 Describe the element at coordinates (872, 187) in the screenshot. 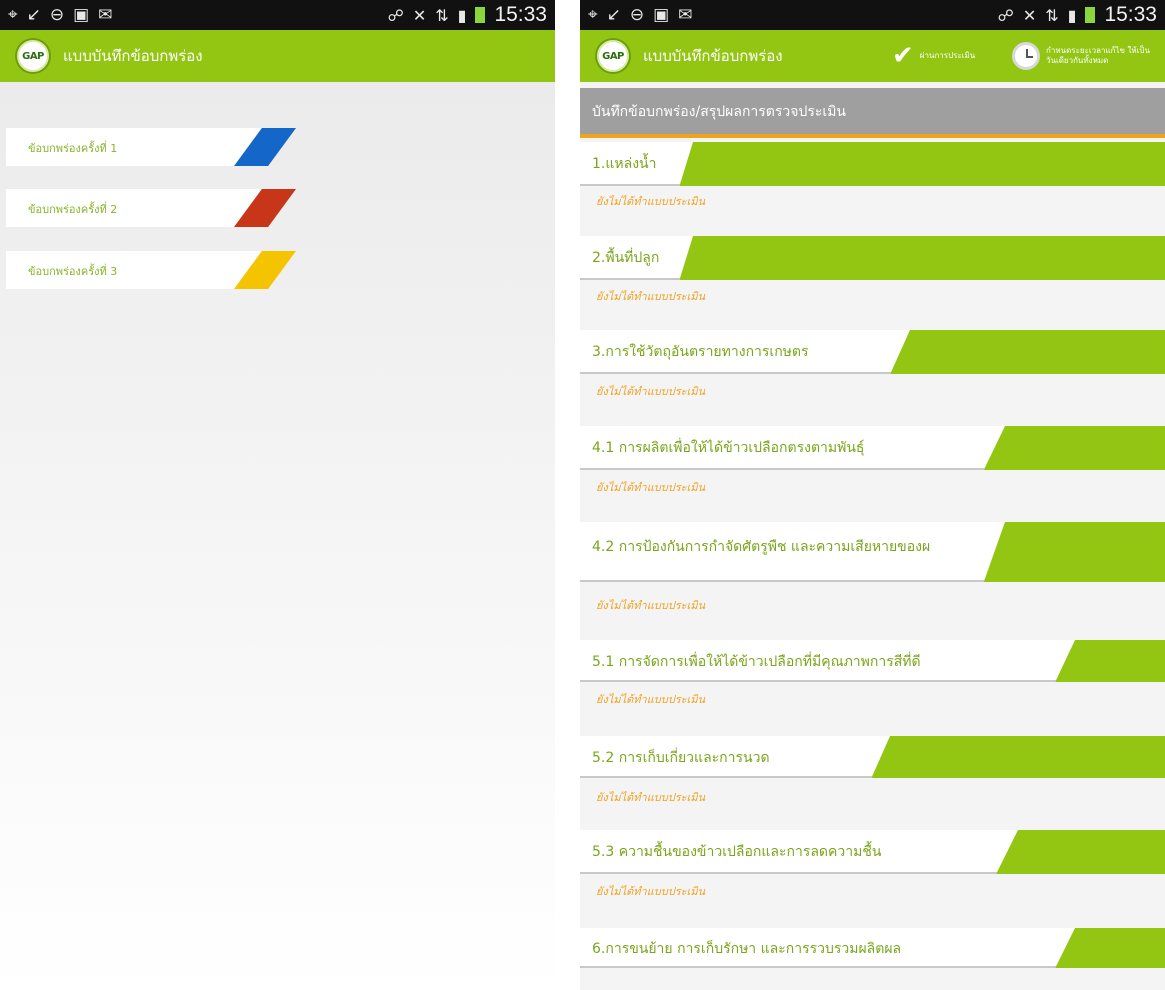

I see `category-item: 1.แหล่งน้ำ ยังไม่ได้ทำแบบประเมิน` at that location.